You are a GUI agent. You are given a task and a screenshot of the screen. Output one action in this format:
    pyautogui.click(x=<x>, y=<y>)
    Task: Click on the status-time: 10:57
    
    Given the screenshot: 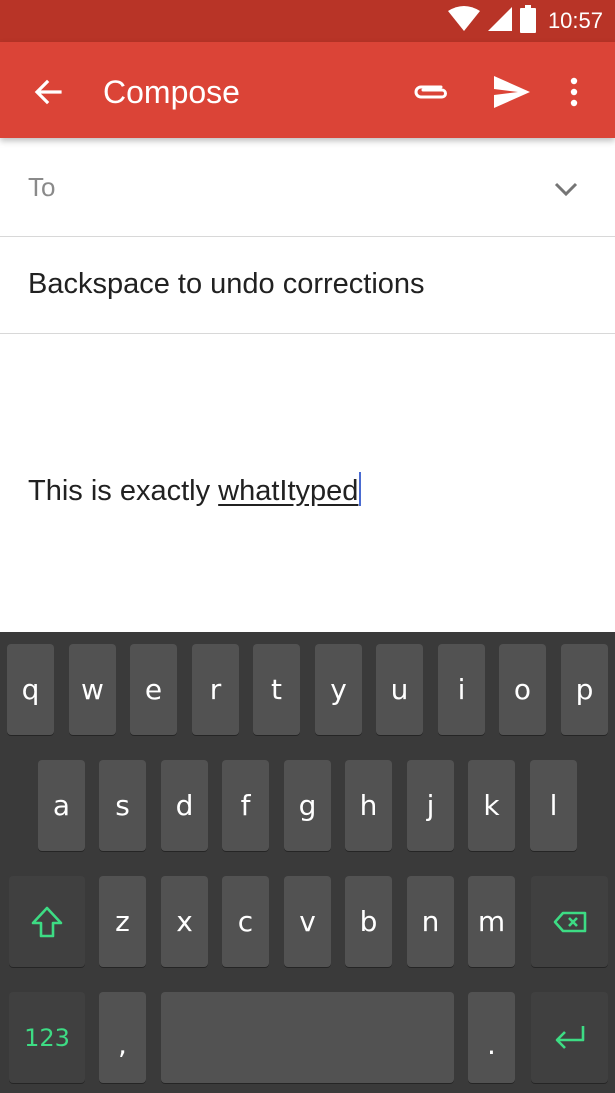 What is the action you would take?
    pyautogui.click(x=575, y=20)
    